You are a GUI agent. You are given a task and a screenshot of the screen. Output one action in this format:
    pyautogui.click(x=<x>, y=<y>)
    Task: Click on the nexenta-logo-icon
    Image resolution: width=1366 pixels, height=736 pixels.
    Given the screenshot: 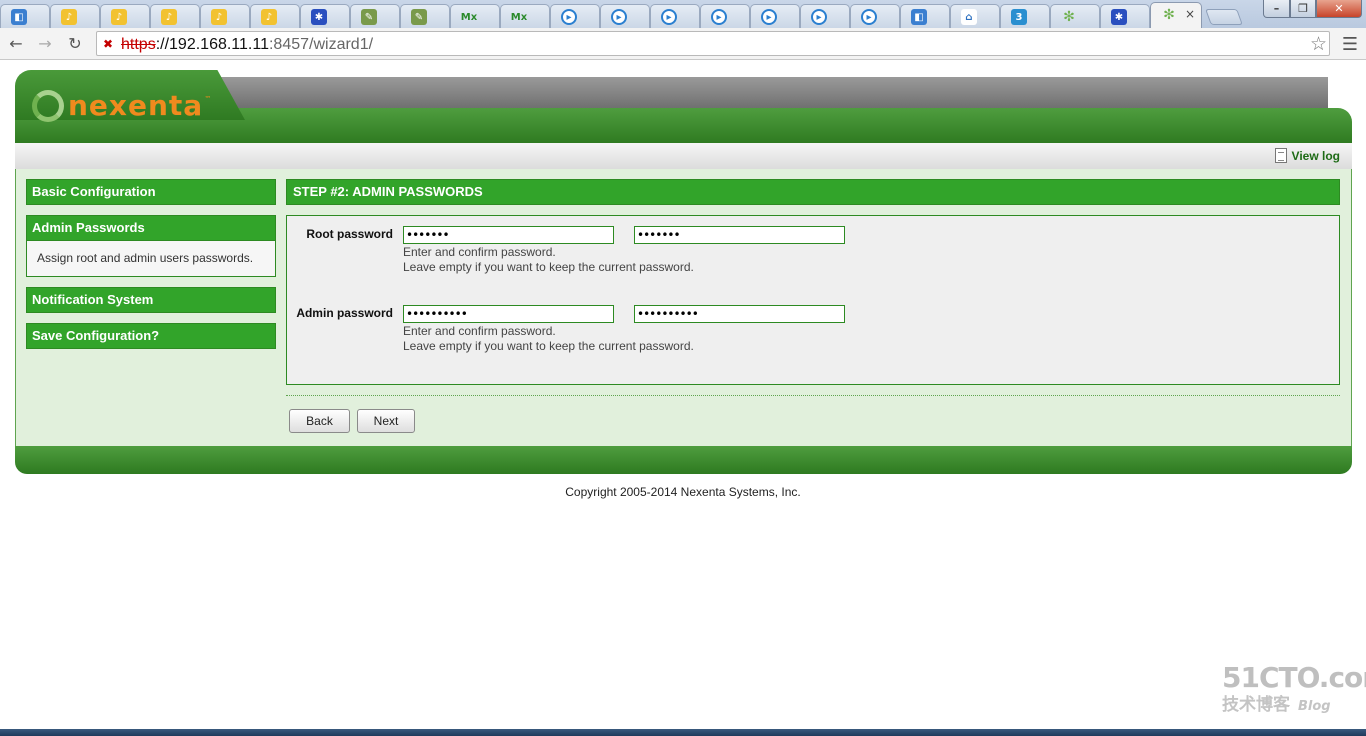 What is the action you would take?
    pyautogui.click(x=48, y=105)
    